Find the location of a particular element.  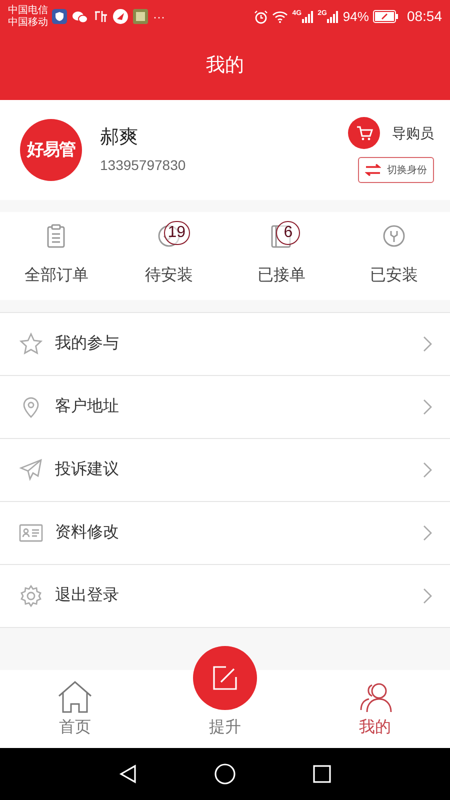

gear-icon is located at coordinates (31, 596).